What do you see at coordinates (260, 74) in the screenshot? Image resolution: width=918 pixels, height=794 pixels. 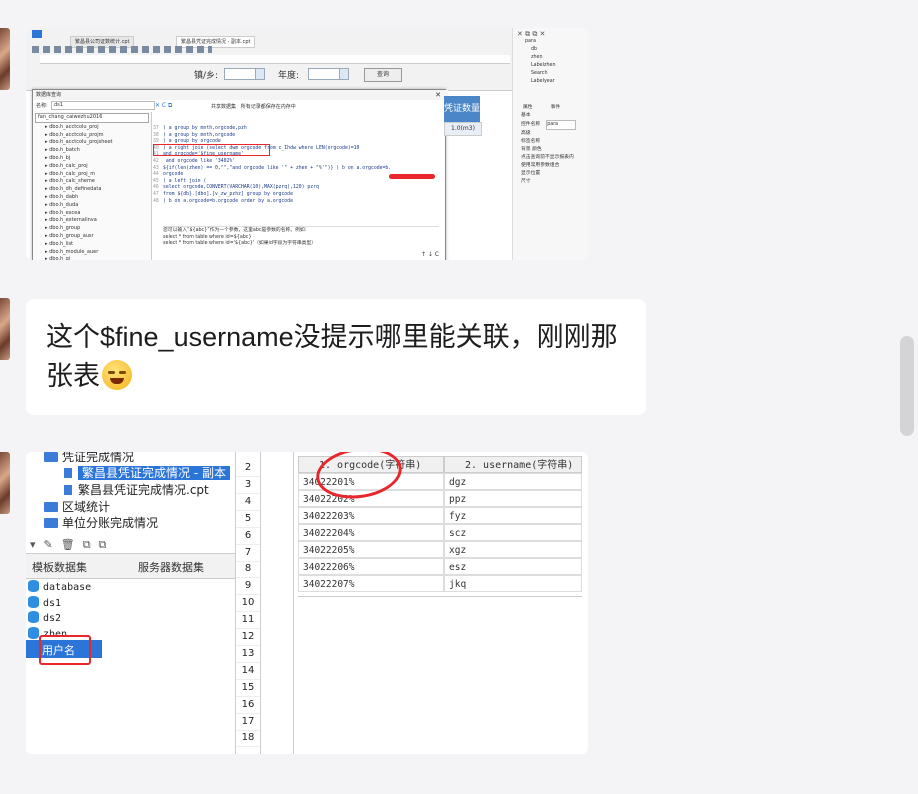 I see `town-dropdown-icon` at bounding box center [260, 74].